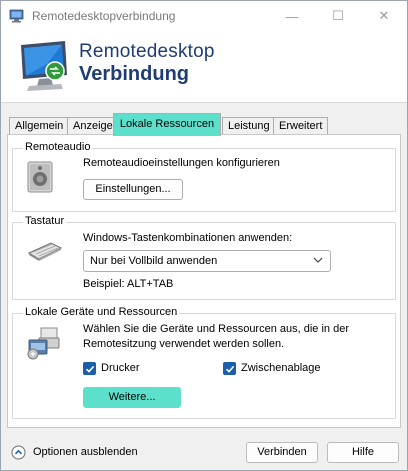  What do you see at coordinates (249, 126) in the screenshot?
I see `tab-leistung: Leistung` at bounding box center [249, 126].